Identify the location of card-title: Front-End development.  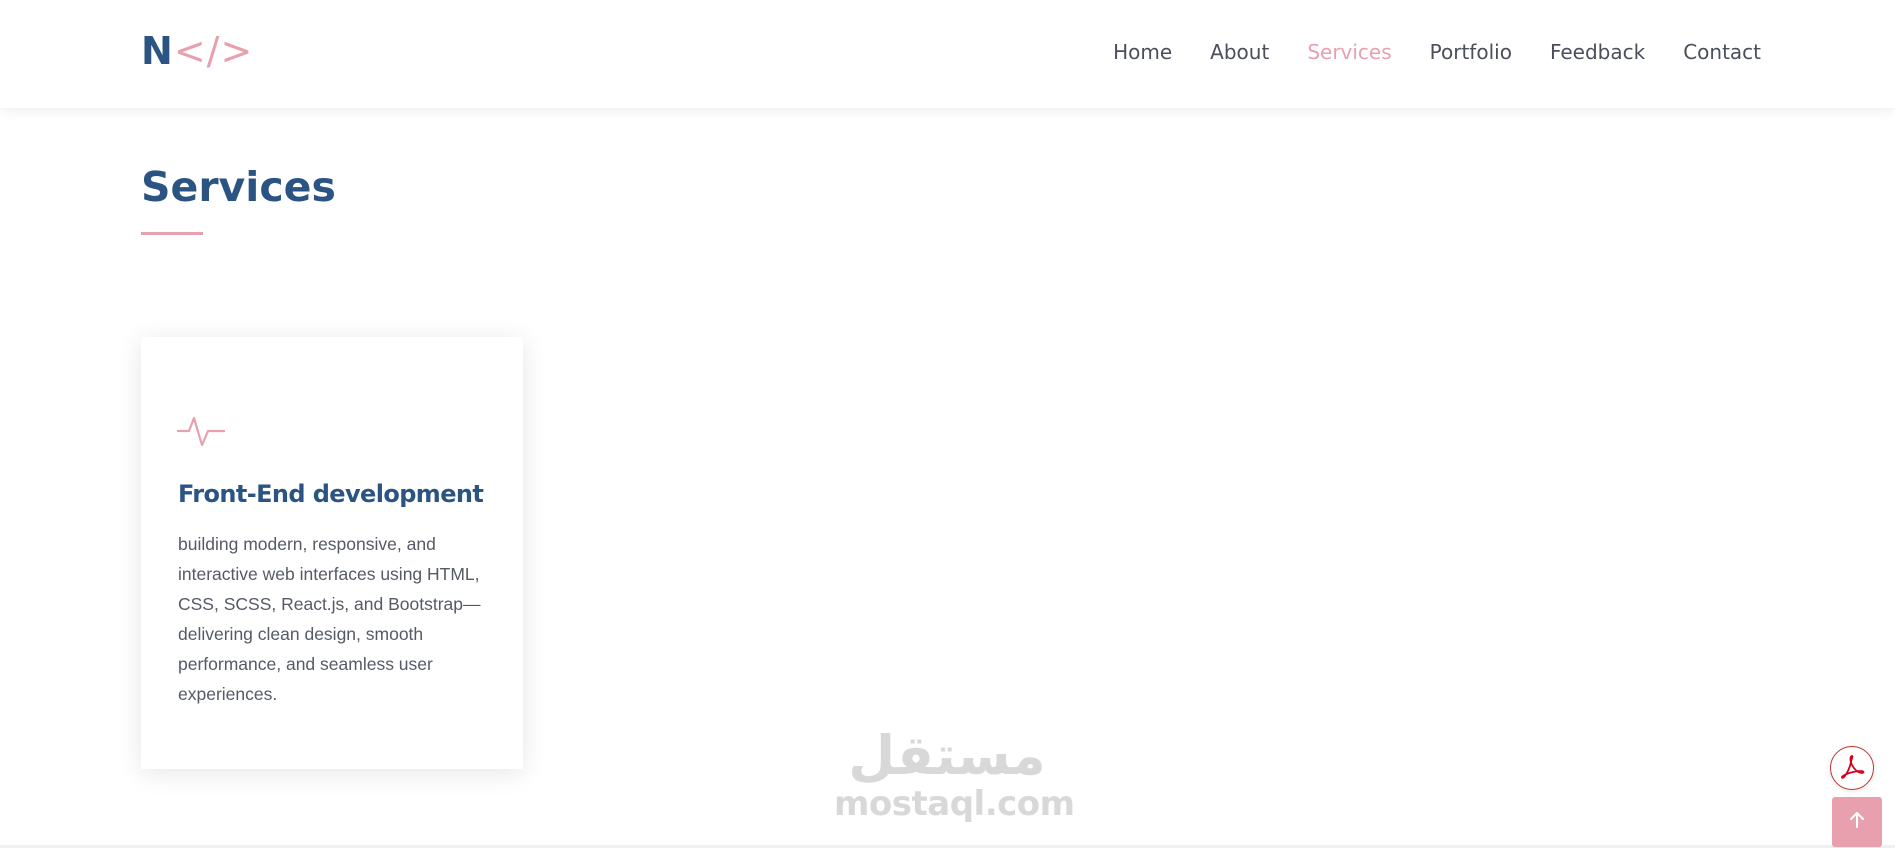
(331, 494).